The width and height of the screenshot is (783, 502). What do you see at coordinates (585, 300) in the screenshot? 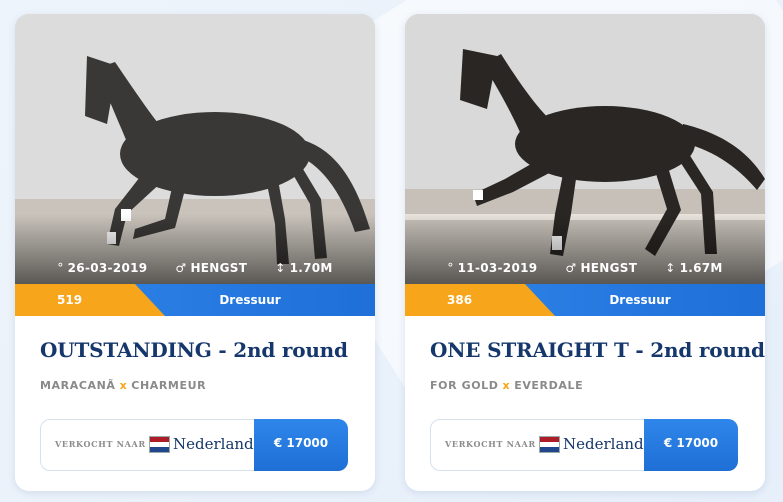
I see `ribbon: Dressuur 386` at bounding box center [585, 300].